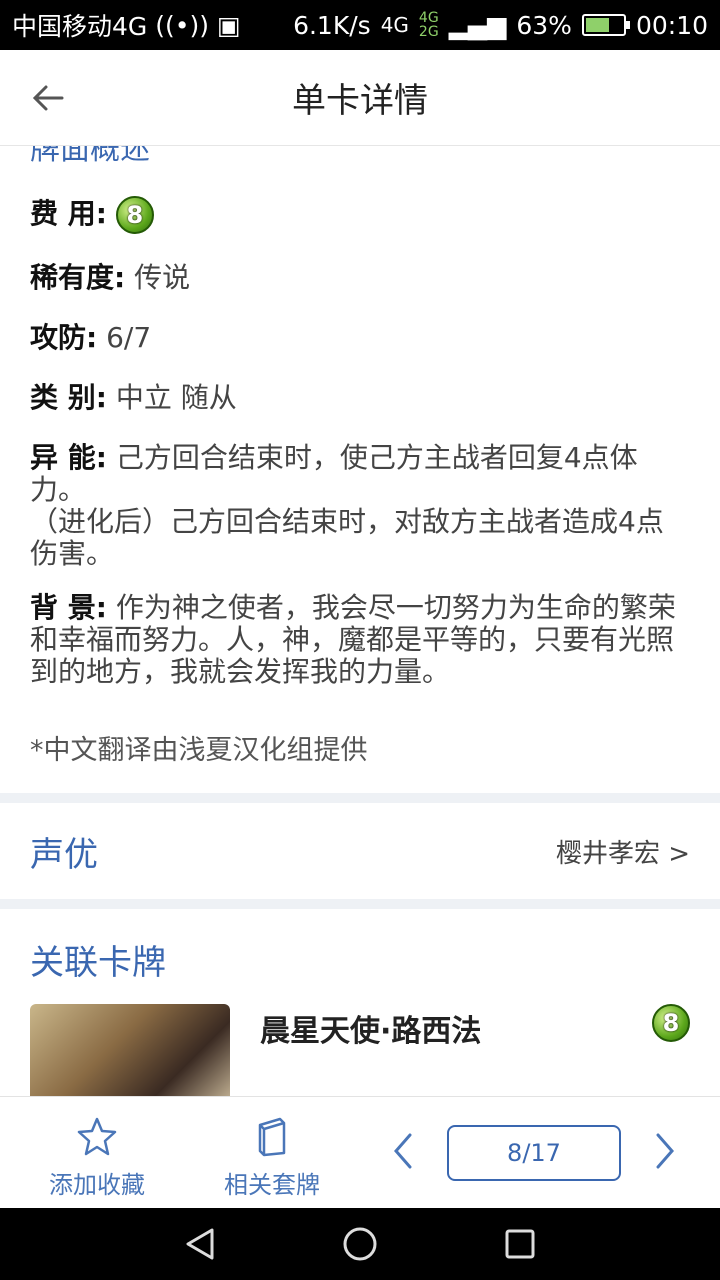 The image size is (720, 1280). I want to click on add-favorite-label: 添加收藏, so click(97, 1185).